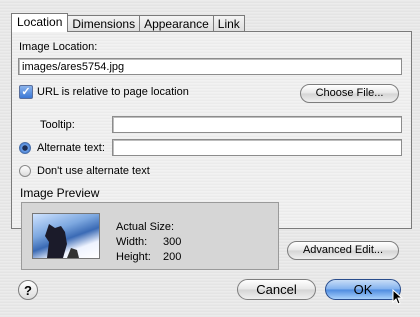 The height and width of the screenshot is (317, 420). Describe the element at coordinates (257, 124) in the screenshot. I see `tooltip-input` at that location.